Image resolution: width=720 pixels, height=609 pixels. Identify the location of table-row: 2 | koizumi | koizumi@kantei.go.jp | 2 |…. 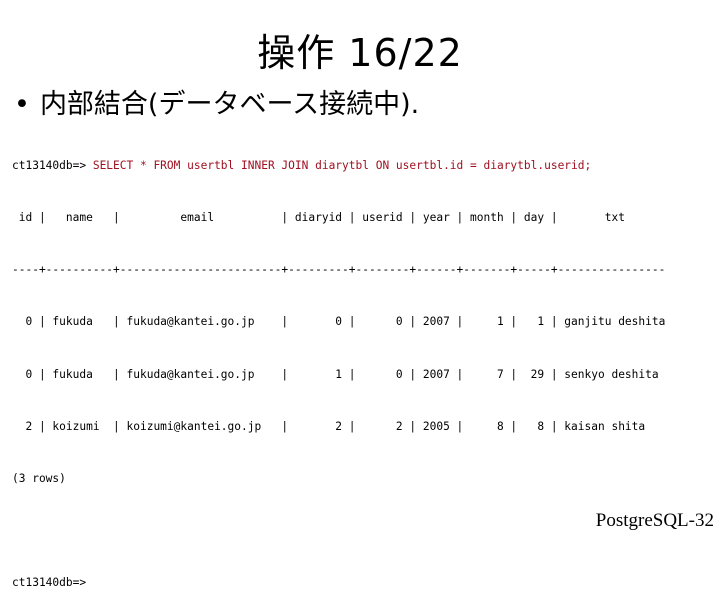
(329, 426).